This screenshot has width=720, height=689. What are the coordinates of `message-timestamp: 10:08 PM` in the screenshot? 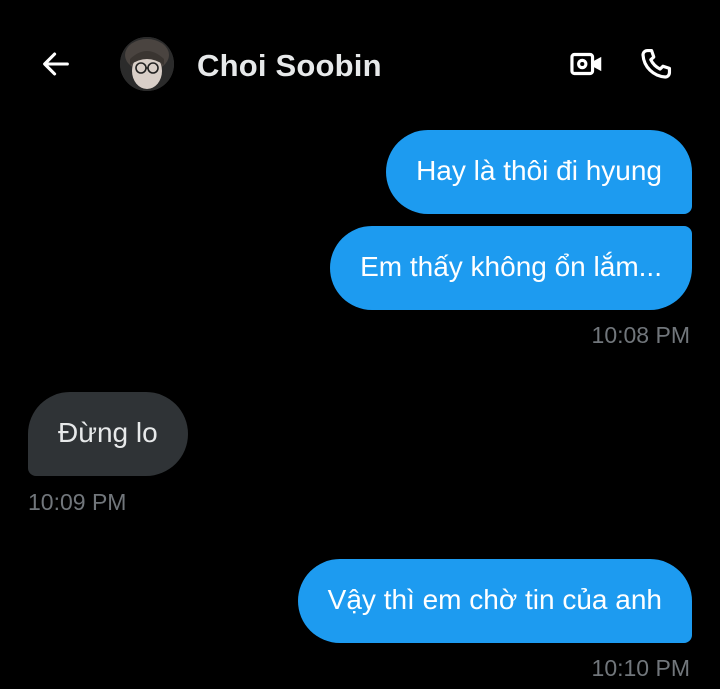 It's located at (640, 335).